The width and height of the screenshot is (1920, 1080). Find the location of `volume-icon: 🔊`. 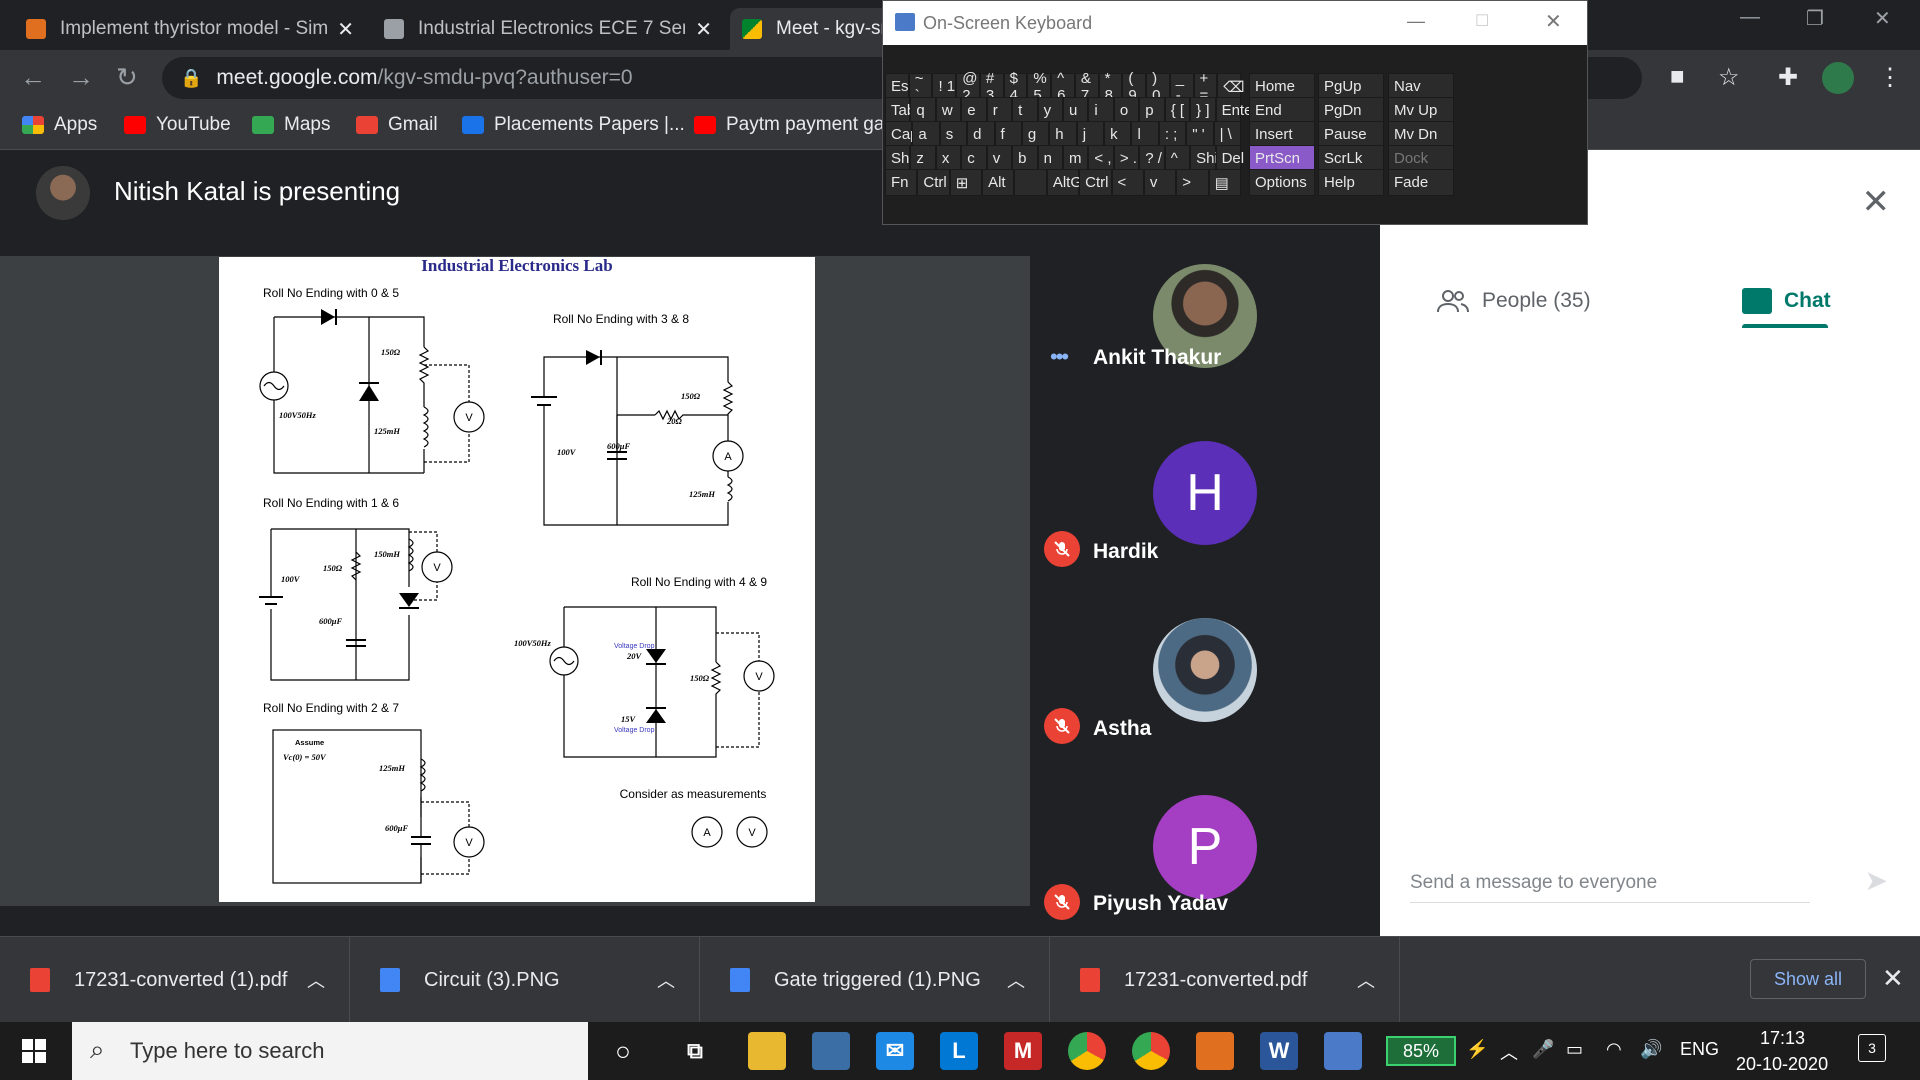

volume-icon: 🔊 is located at coordinates (1651, 1049).